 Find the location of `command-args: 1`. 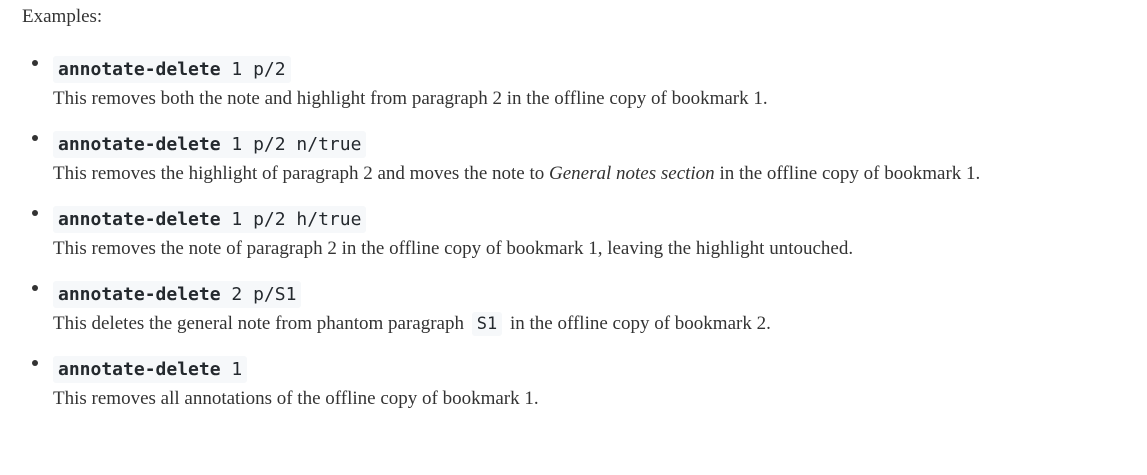

command-args: 1 is located at coordinates (231, 369).